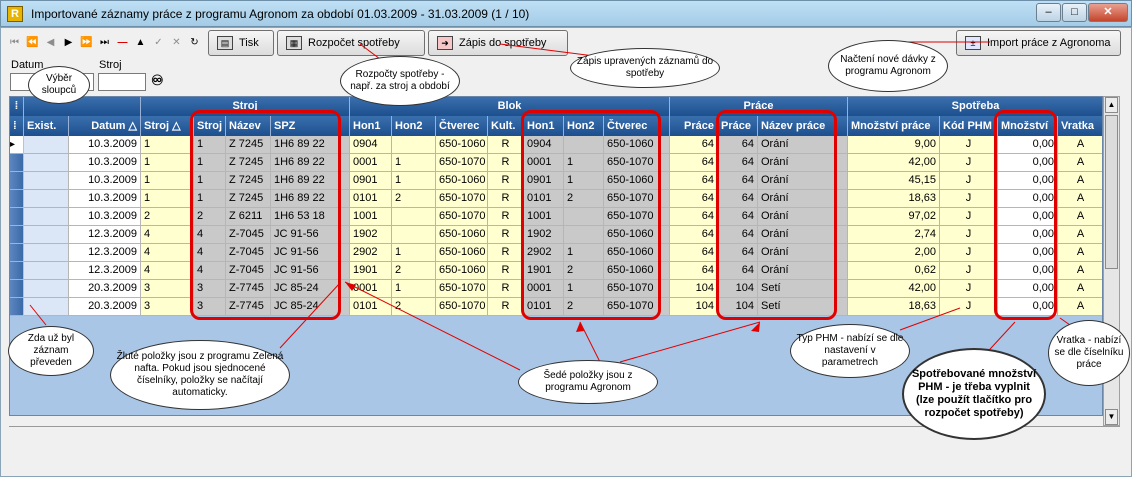 Image resolution: width=1132 pixels, height=477 pixels. I want to click on header-spz: SPZ, so click(310, 126).